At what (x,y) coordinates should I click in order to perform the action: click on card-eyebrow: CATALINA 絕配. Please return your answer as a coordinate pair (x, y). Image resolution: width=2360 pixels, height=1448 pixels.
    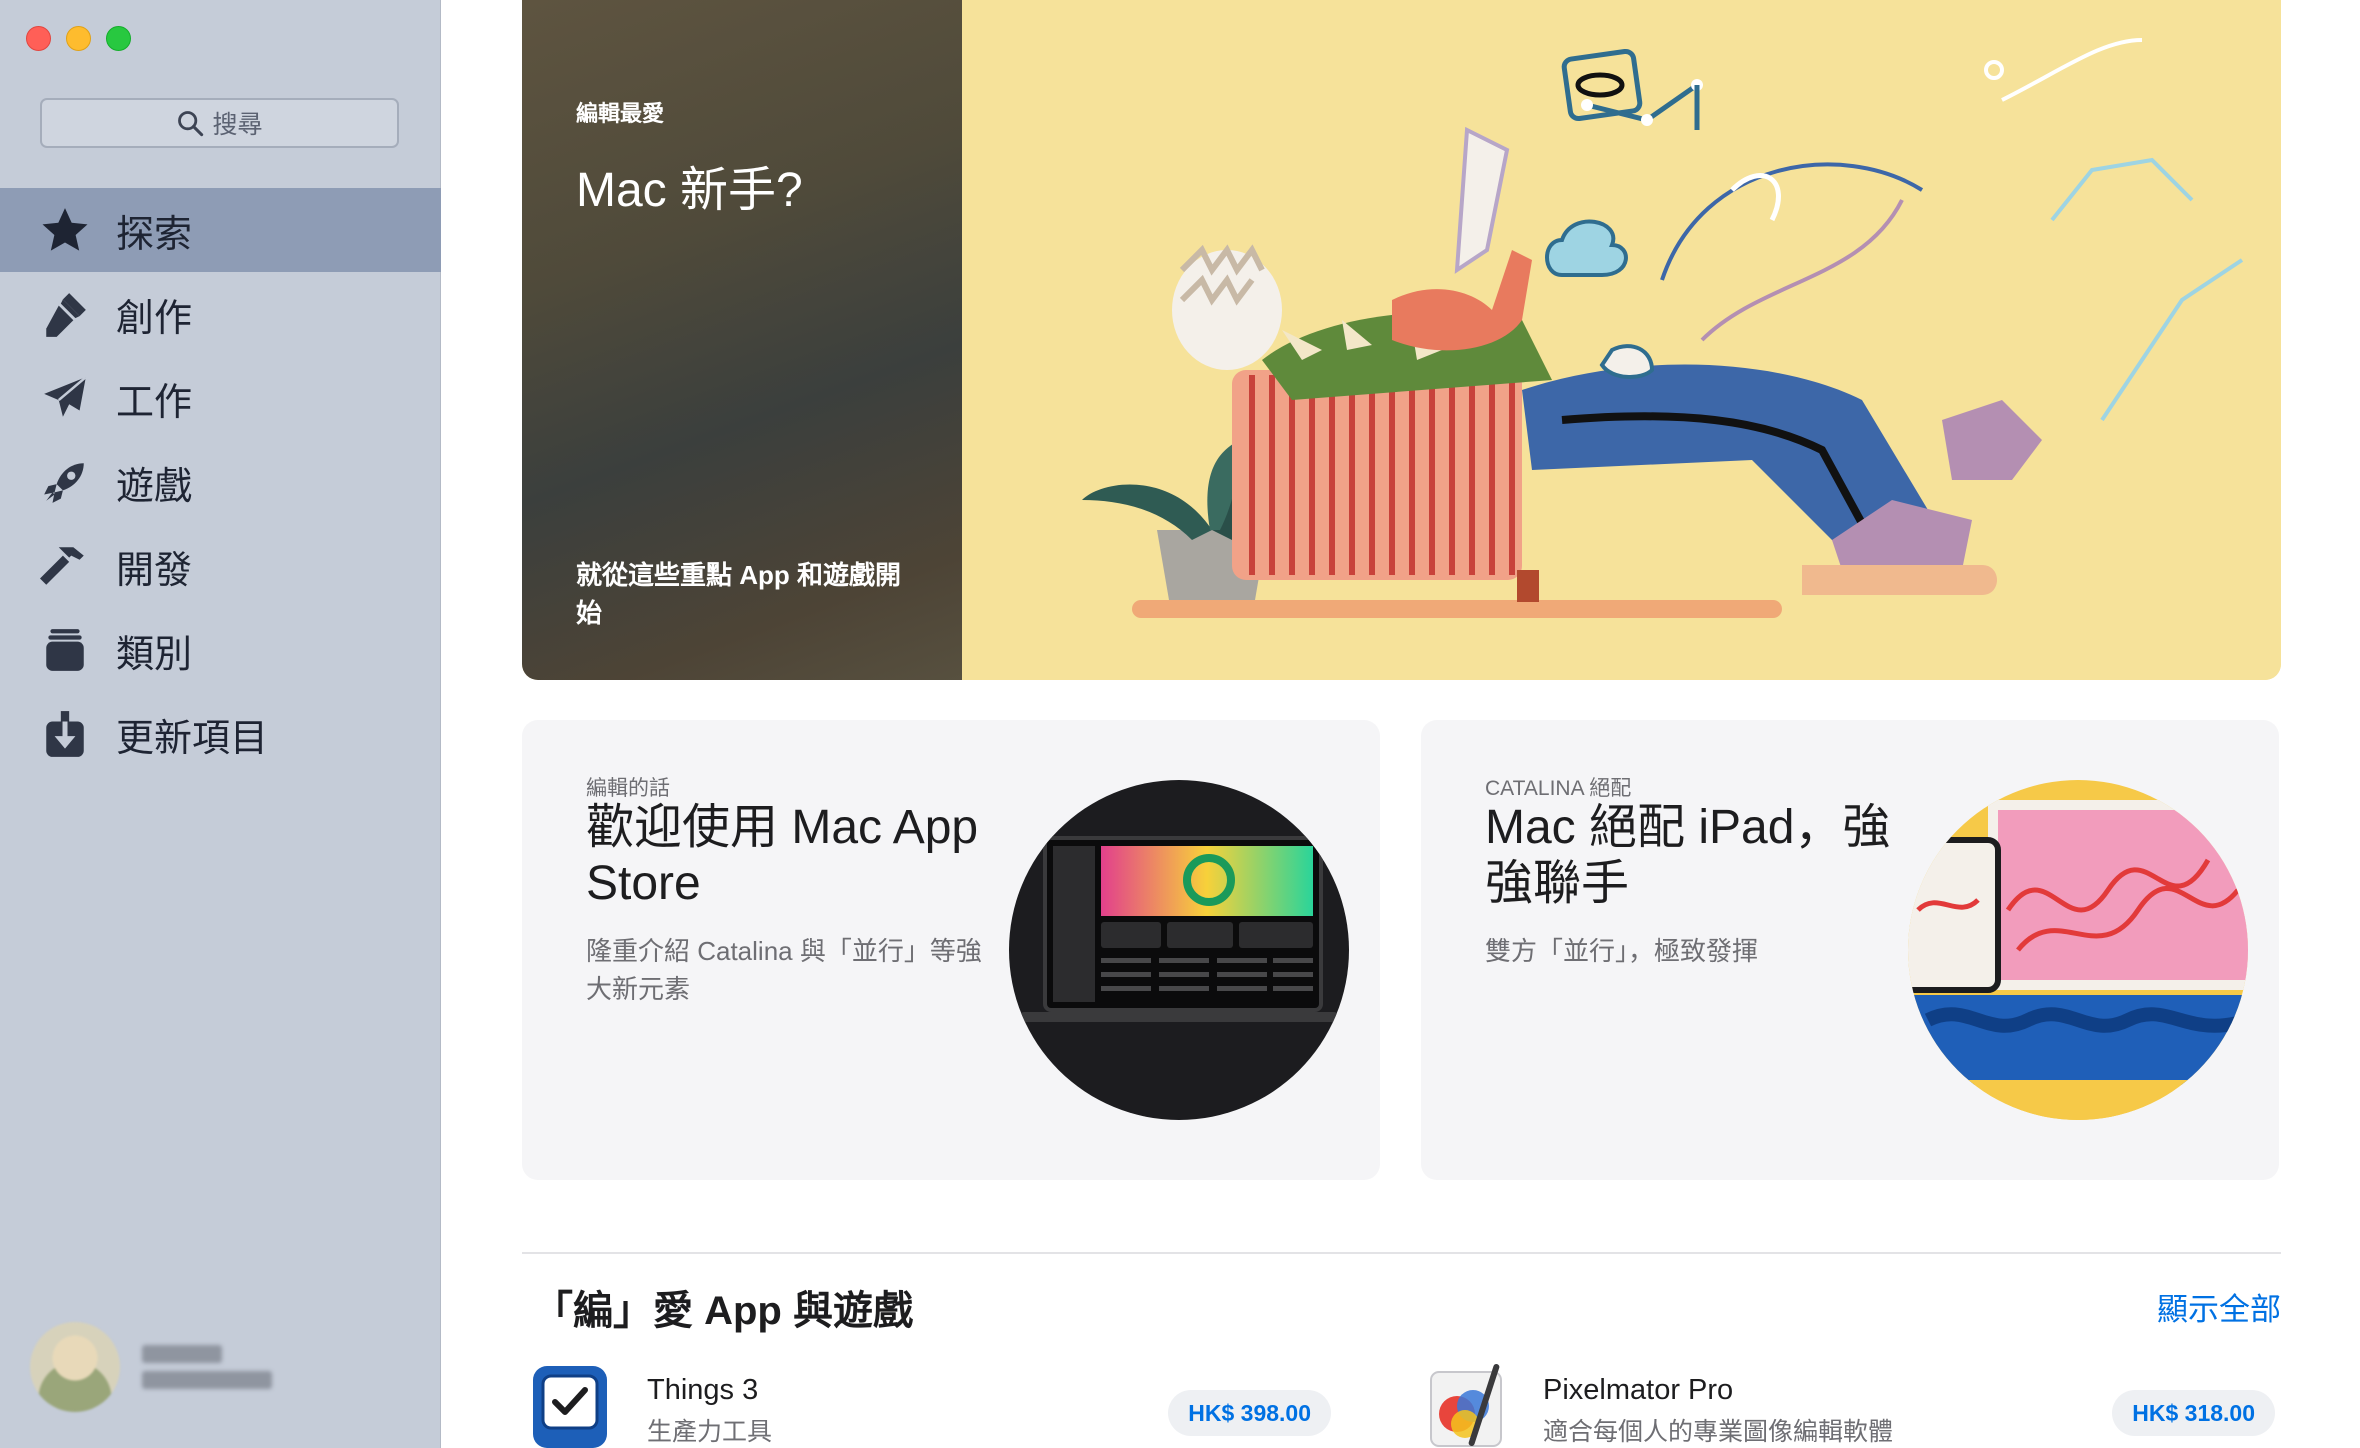
    Looking at the image, I should click on (1558, 788).